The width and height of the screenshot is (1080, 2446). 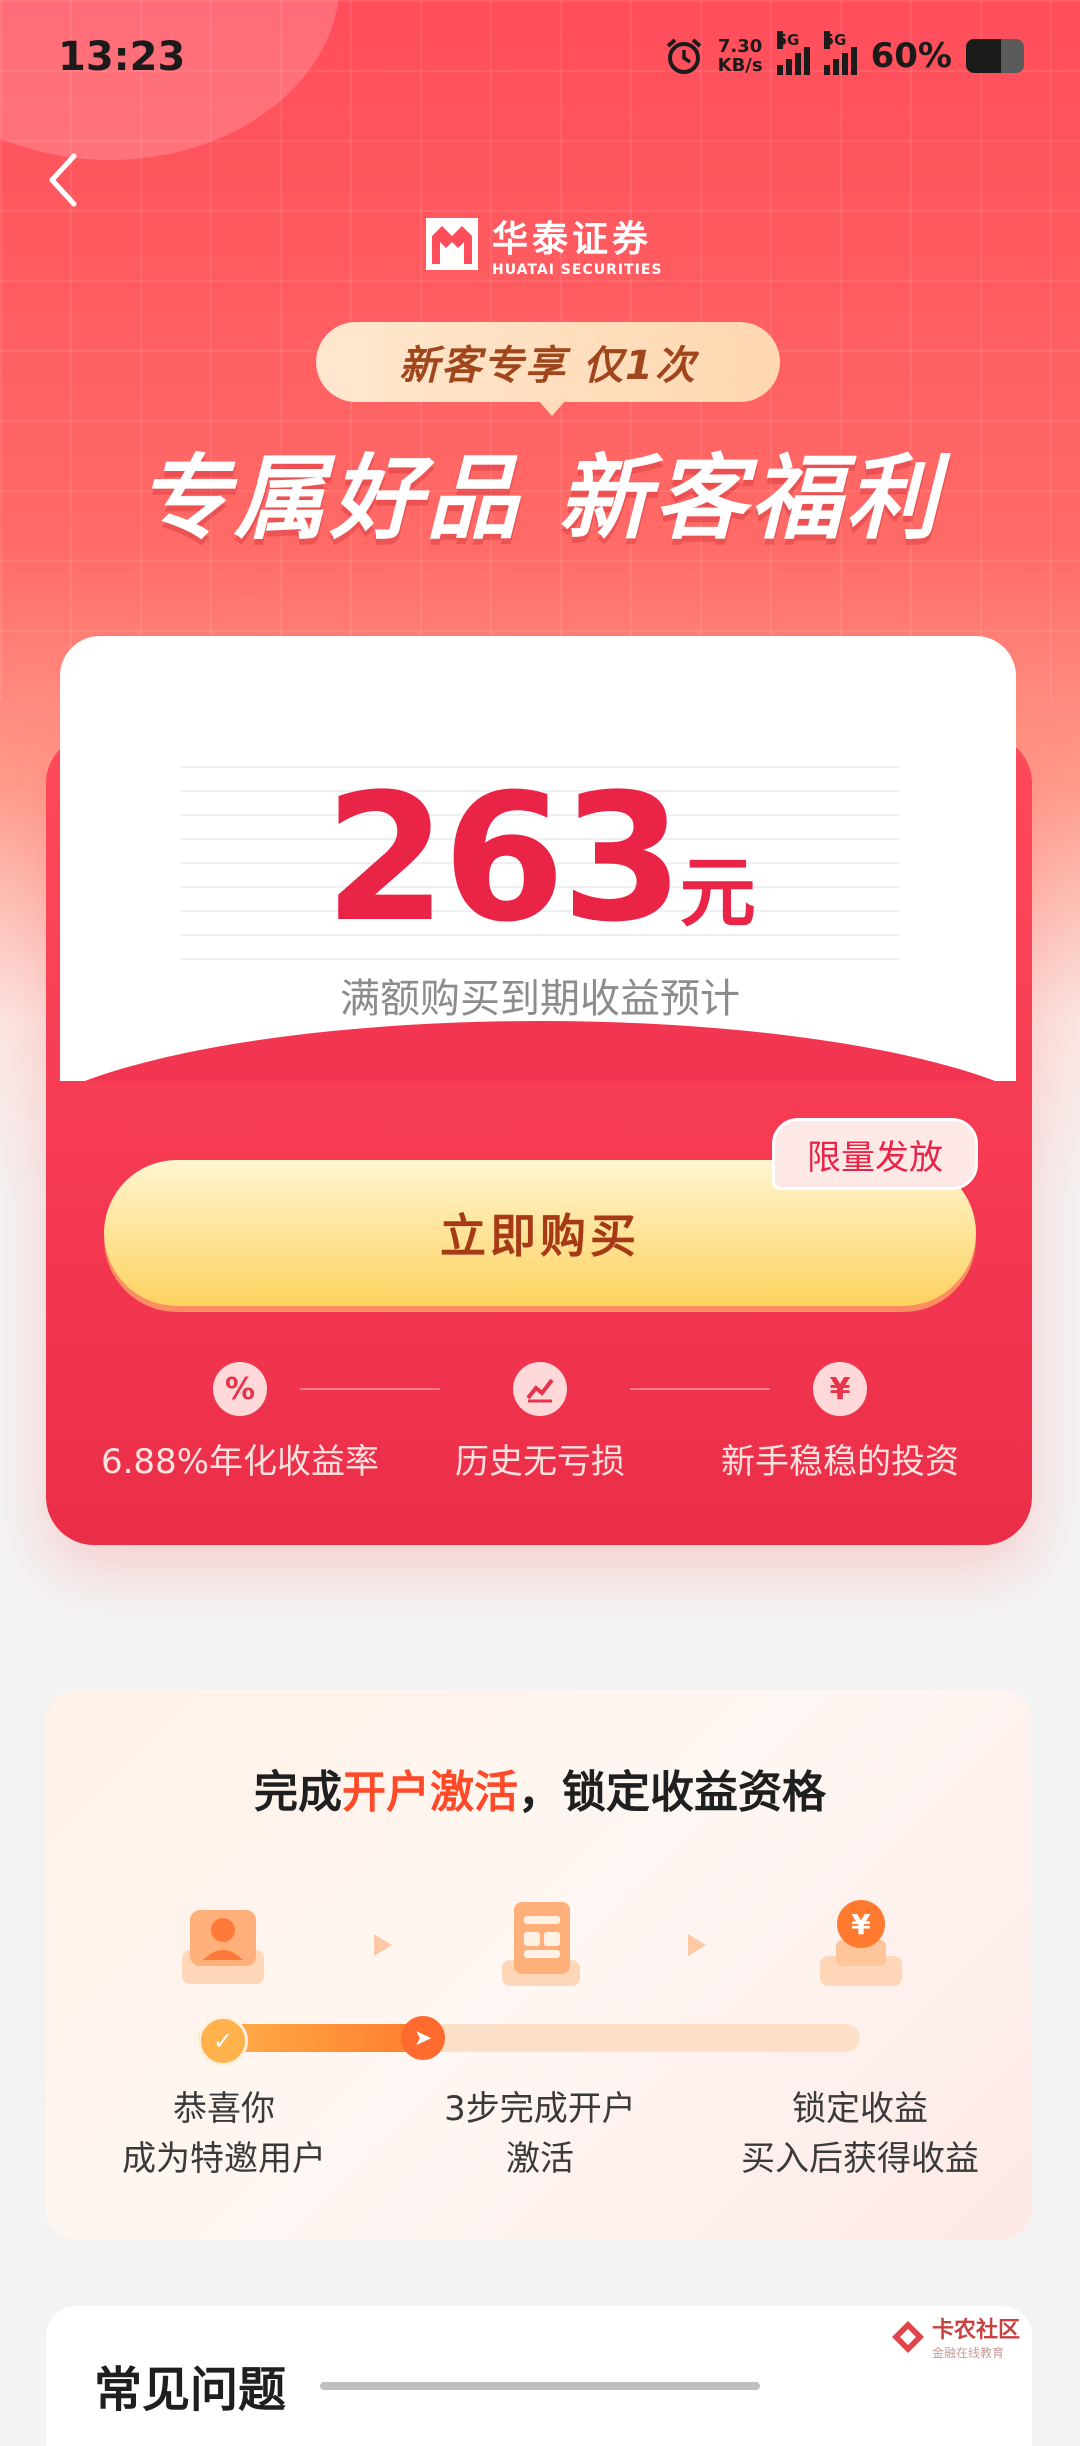 What do you see at coordinates (298, 1792) in the screenshot?
I see `steps-title-prefix: 完成` at bounding box center [298, 1792].